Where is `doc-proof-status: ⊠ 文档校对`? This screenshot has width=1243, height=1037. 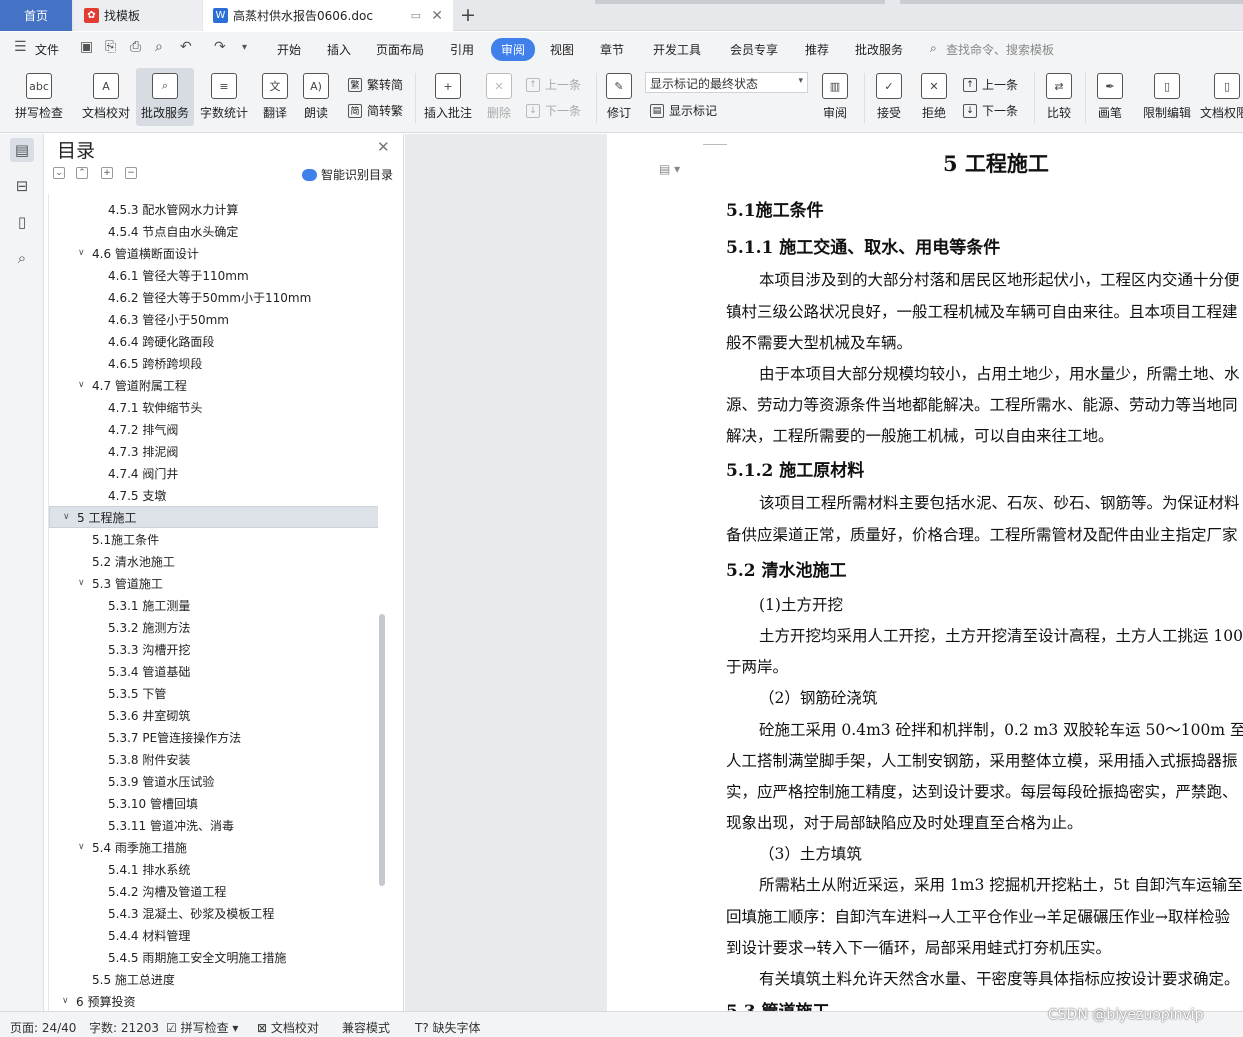 doc-proof-status: ⊠ 文档校对 is located at coordinates (288, 1027).